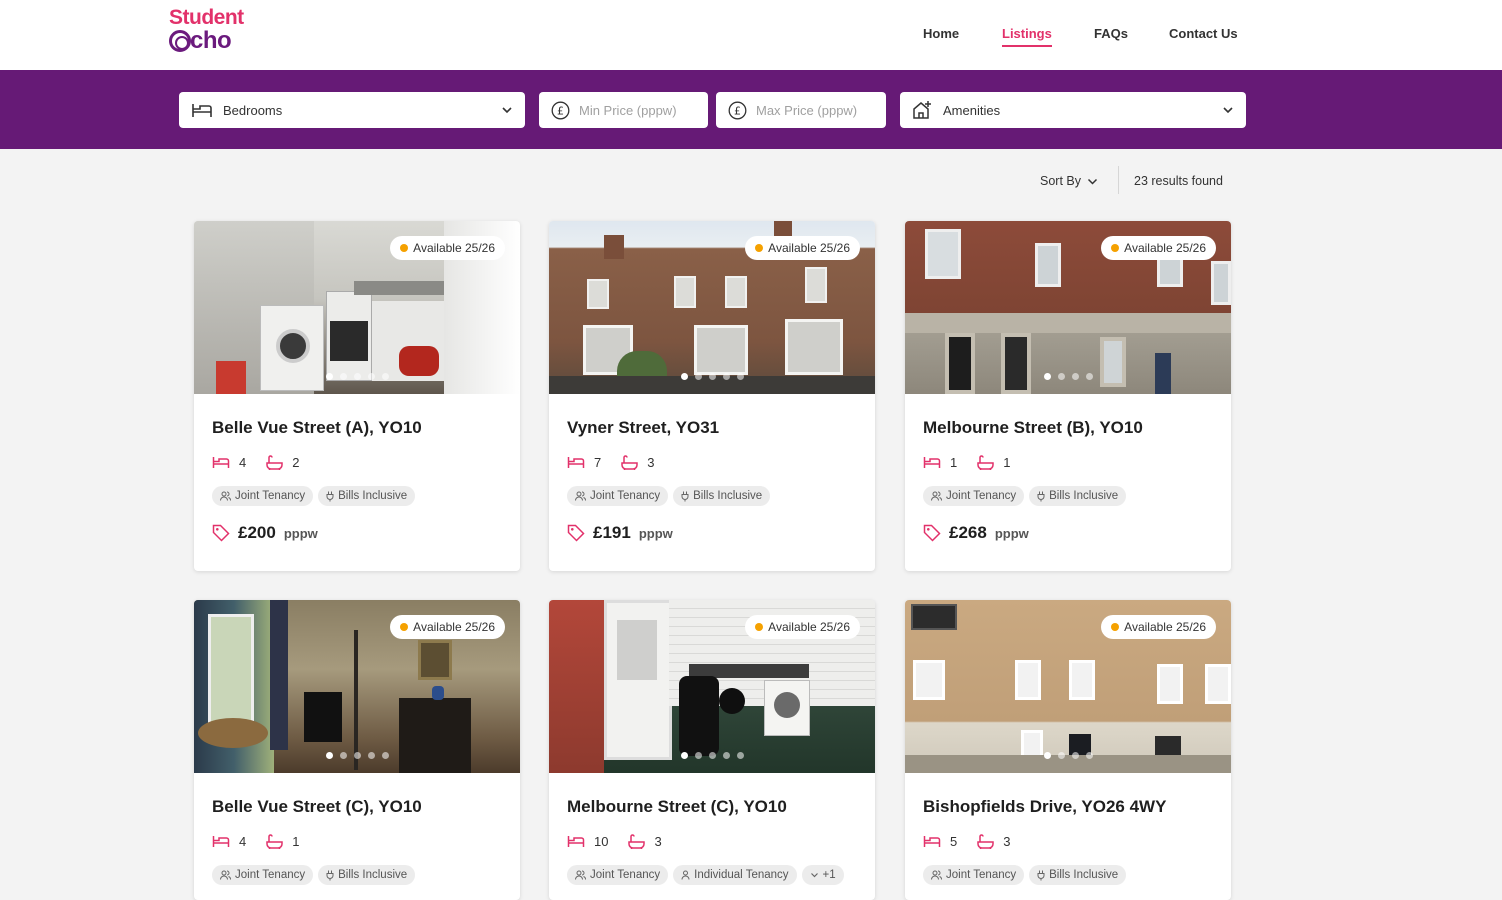 The image size is (1502, 900). What do you see at coordinates (1178, 181) in the screenshot?
I see `results-count: 23 results found` at bounding box center [1178, 181].